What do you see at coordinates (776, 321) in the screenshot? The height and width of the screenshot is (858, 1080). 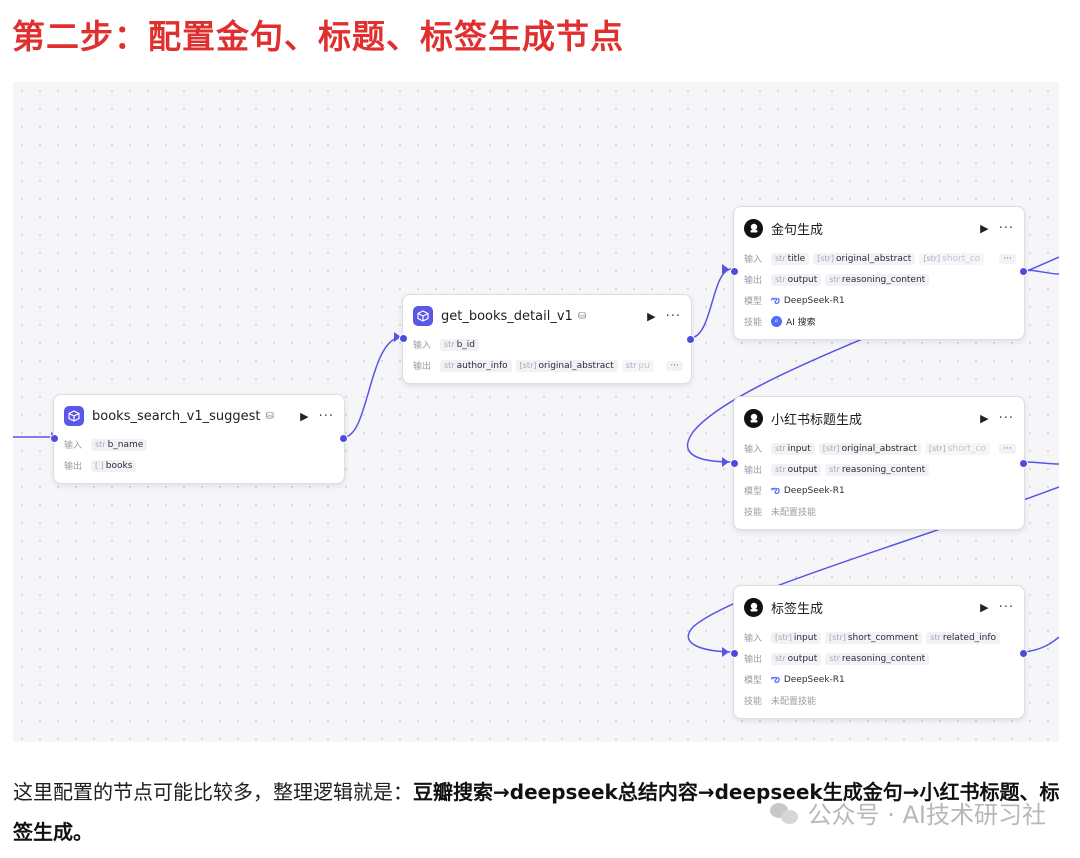 I see `ai-search-icon: ⌕` at bounding box center [776, 321].